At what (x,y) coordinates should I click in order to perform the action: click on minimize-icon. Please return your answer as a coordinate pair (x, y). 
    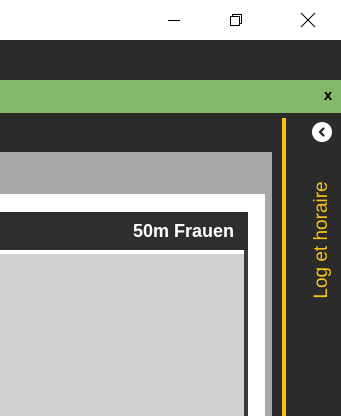
    Looking at the image, I should click on (174, 20).